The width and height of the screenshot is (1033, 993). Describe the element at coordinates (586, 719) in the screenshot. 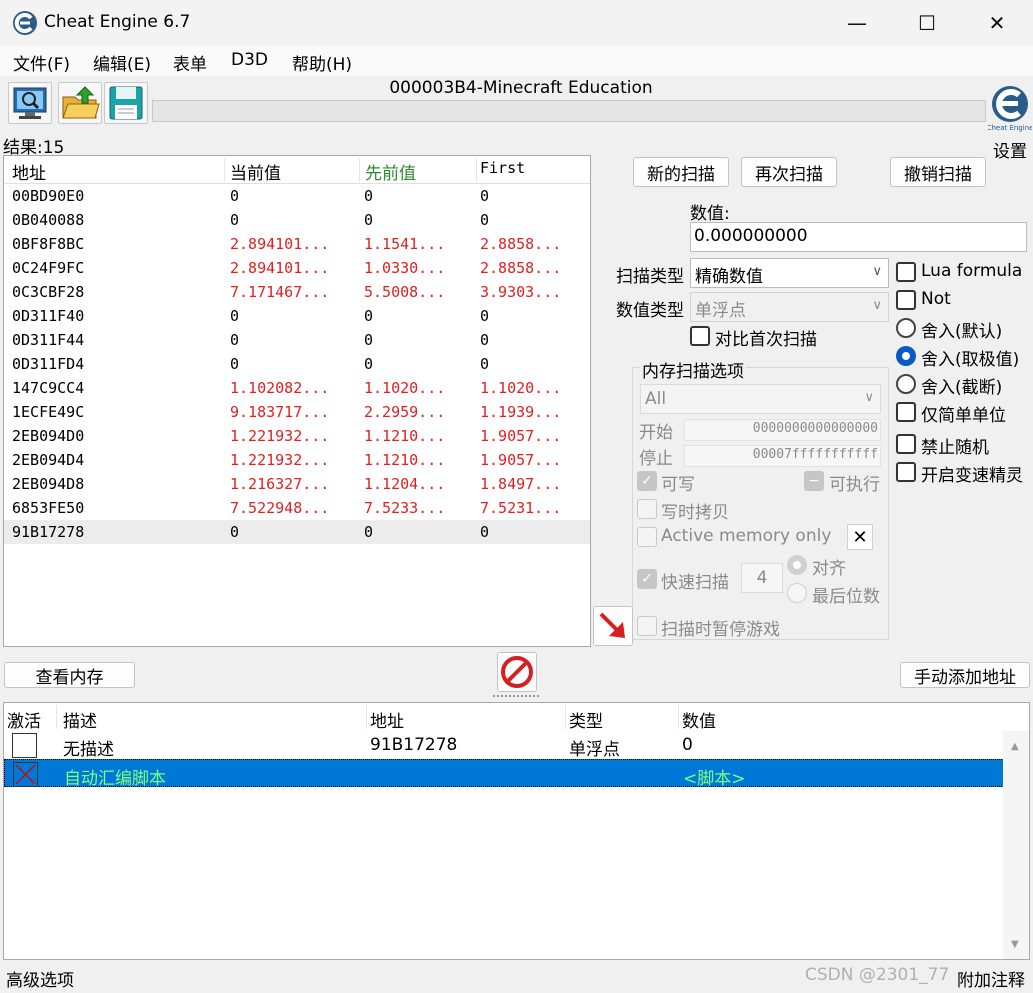

I see `cheat-header-col-3: 类型` at that location.